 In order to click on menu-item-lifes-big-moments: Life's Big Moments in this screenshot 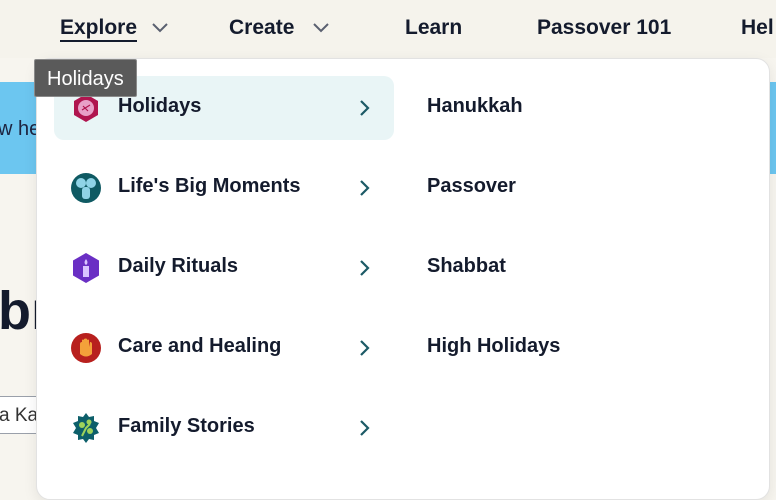, I will do `click(224, 188)`.